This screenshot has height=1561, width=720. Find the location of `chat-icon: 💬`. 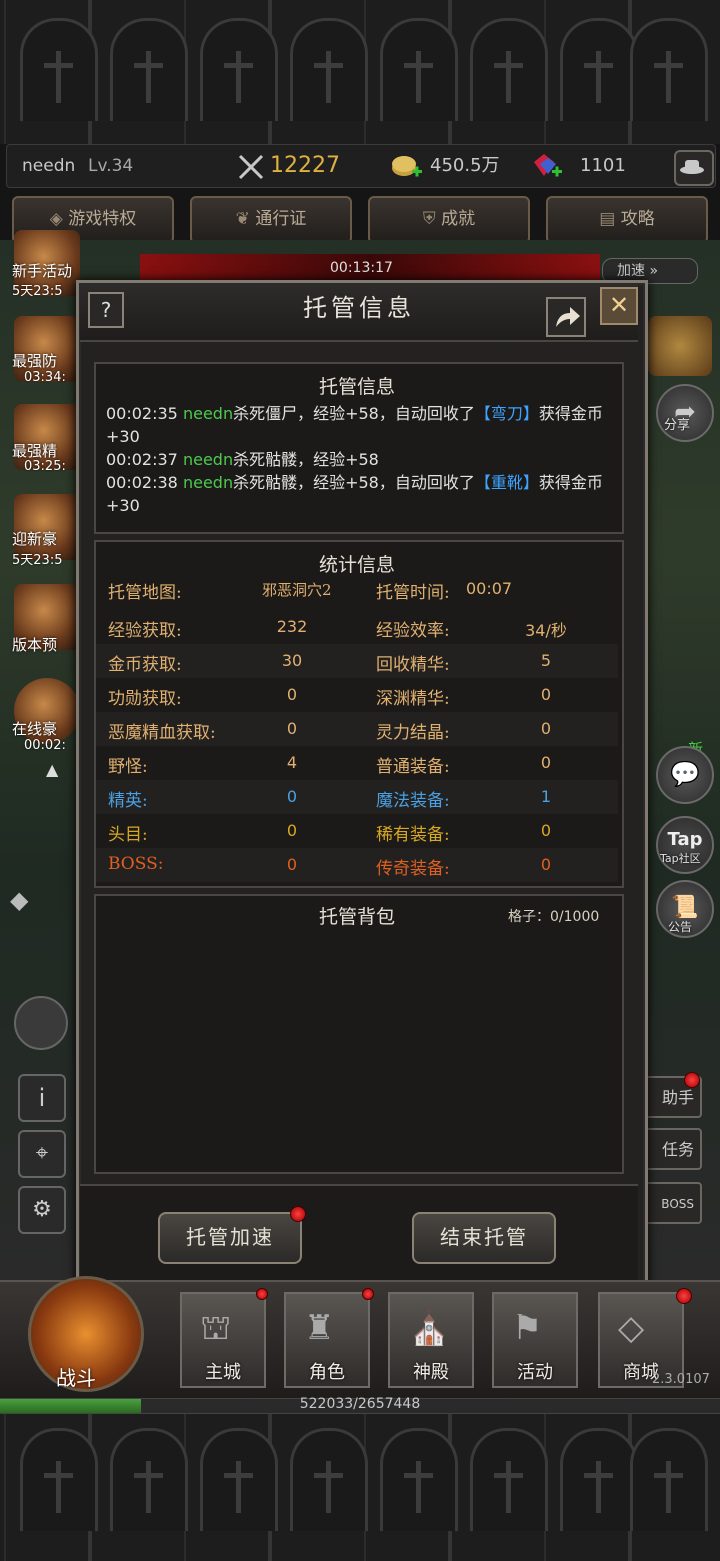

chat-icon: 💬 is located at coordinates (685, 775).